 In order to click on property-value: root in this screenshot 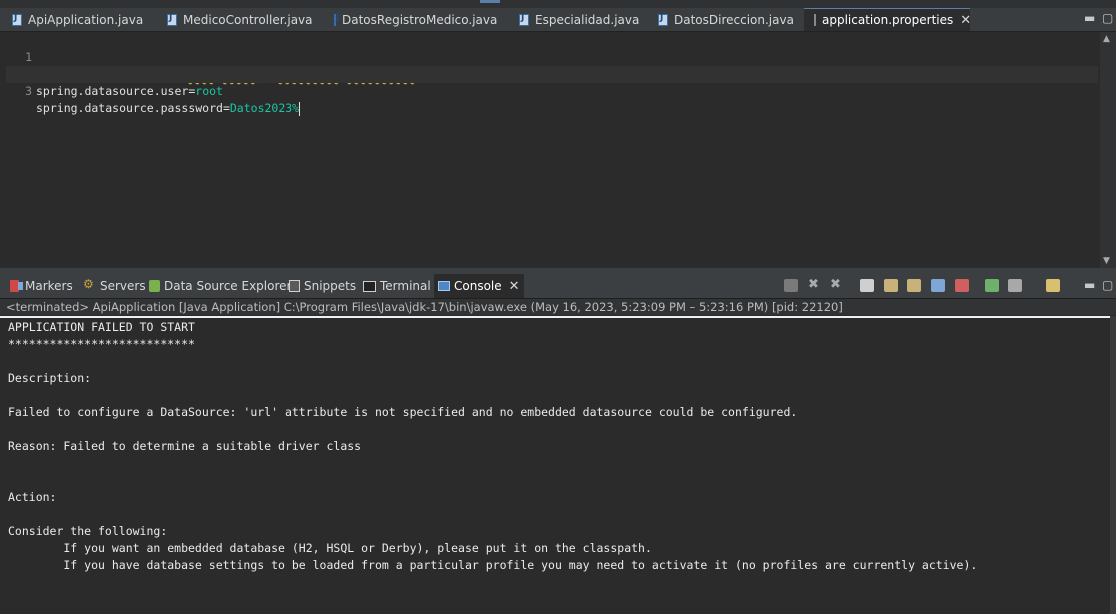, I will do `click(209, 91)`.